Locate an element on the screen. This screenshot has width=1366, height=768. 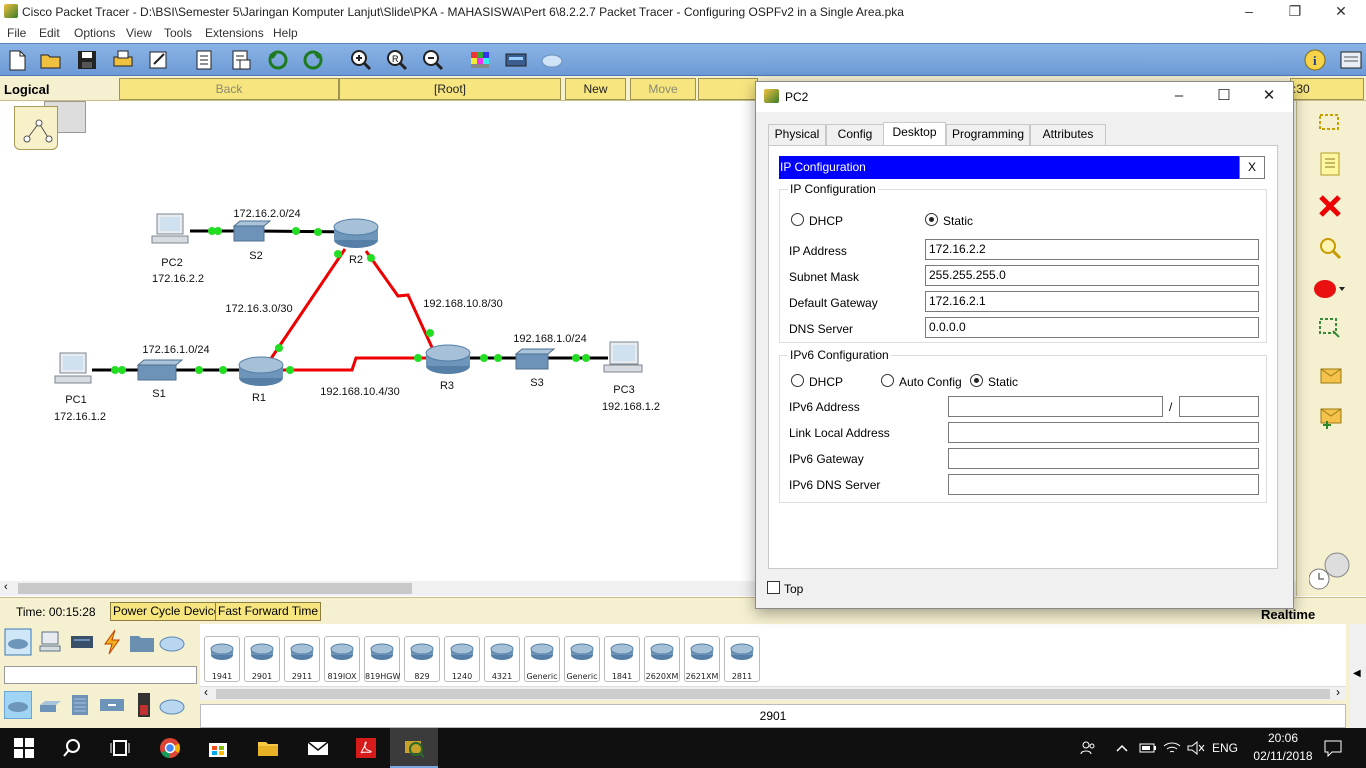
router-model-item: 2911 is located at coordinates (302, 659).